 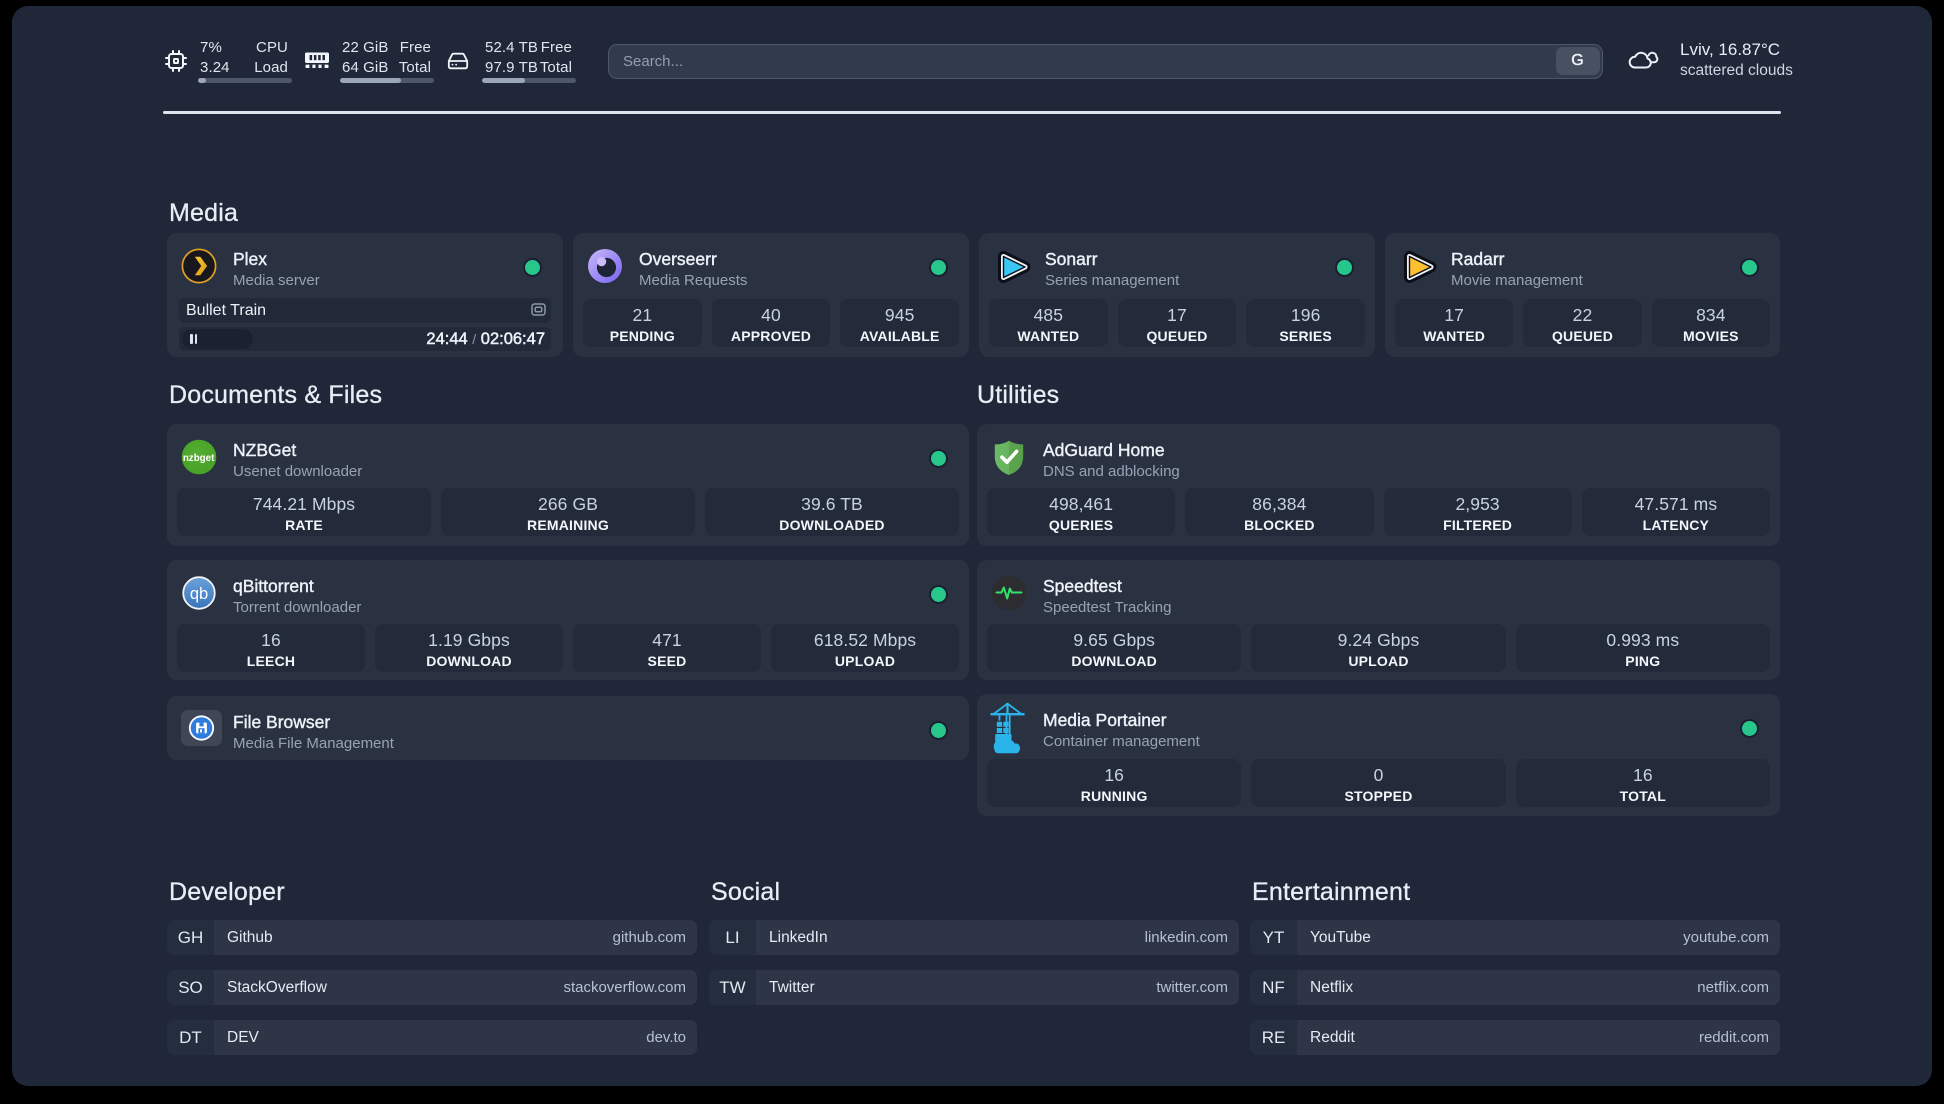 What do you see at coordinates (199, 458) in the screenshot?
I see `svg-text: nzbget` at bounding box center [199, 458].